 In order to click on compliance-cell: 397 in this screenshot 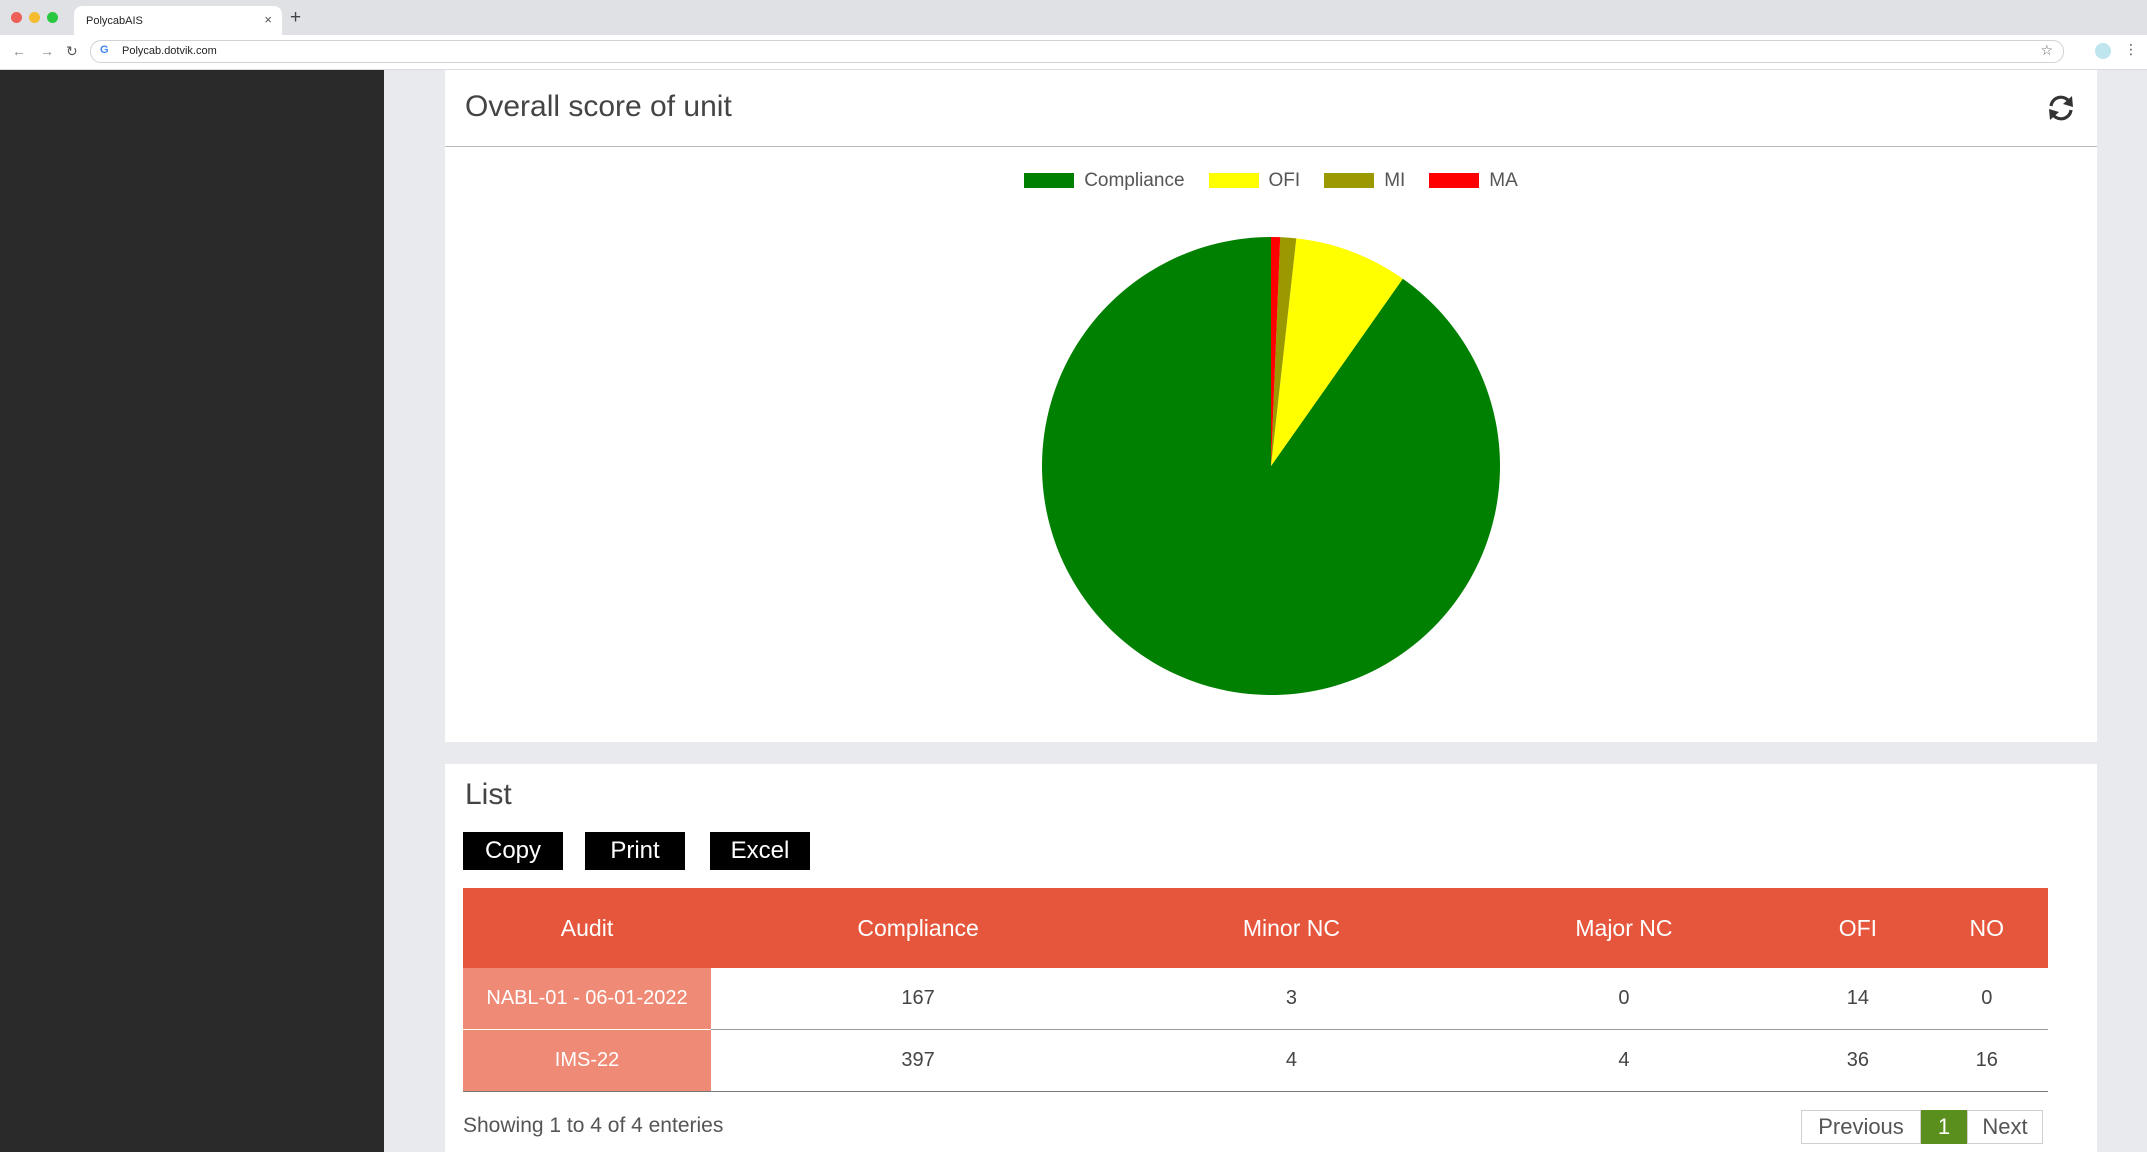, I will do `click(918, 1060)`.